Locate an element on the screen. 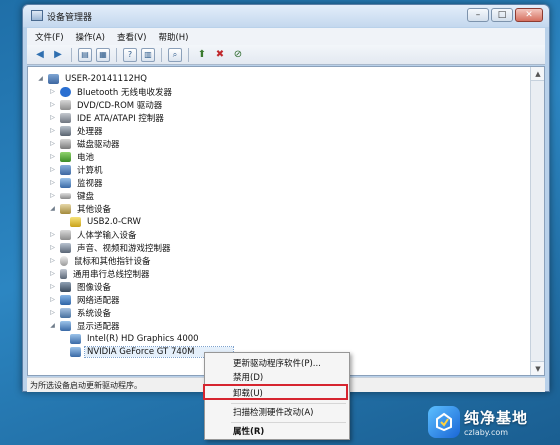  tree-item-computer: ▷ 计算机 is located at coordinates (76, 169).